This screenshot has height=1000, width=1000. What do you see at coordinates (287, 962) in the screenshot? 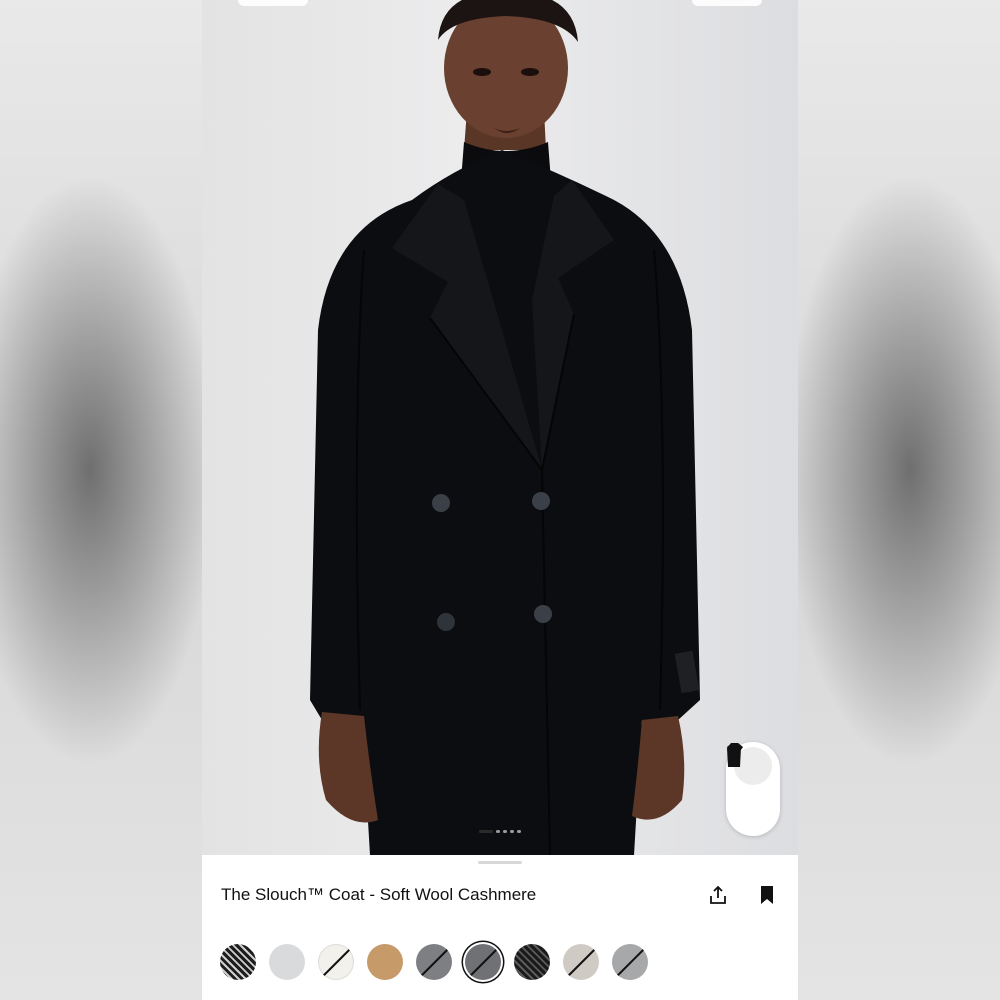
I see `swatch-light-grey` at bounding box center [287, 962].